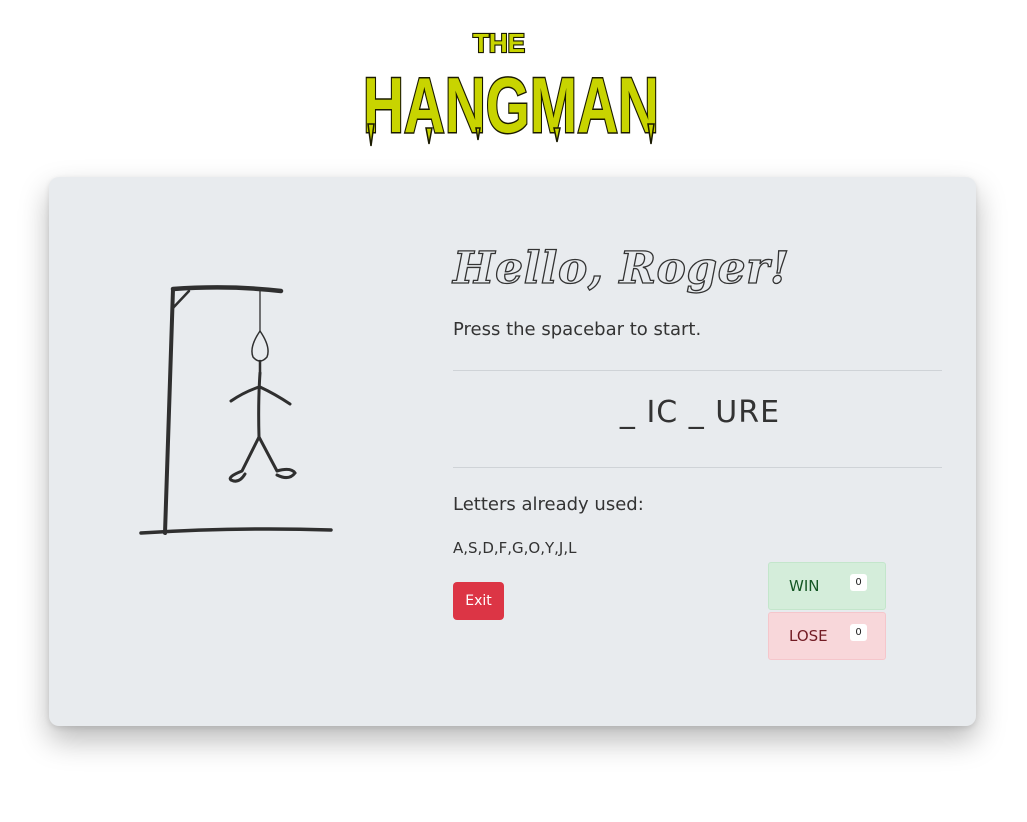 This screenshot has width=1027, height=822. I want to click on hangman-drawing-svg, so click(236, 410).